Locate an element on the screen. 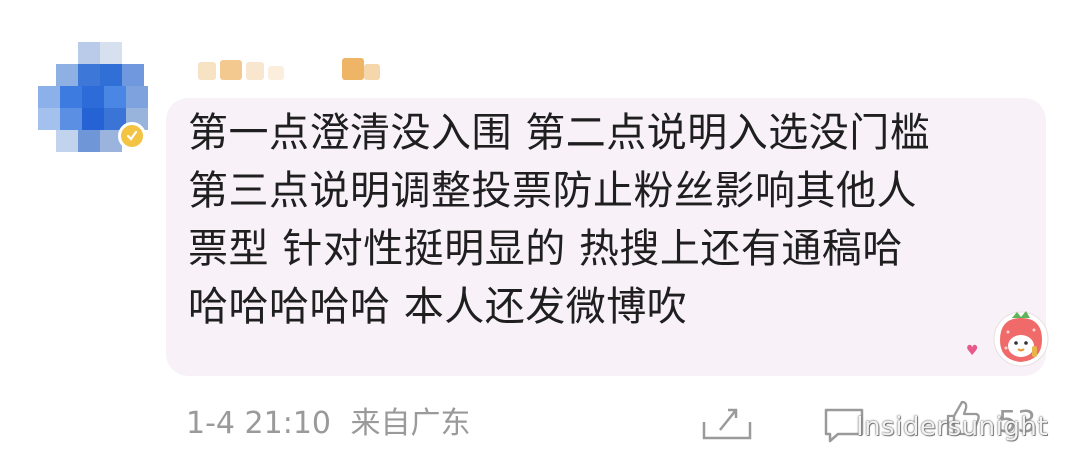 The width and height of the screenshot is (1080, 459). verified-badge-icon is located at coordinates (132, 136).